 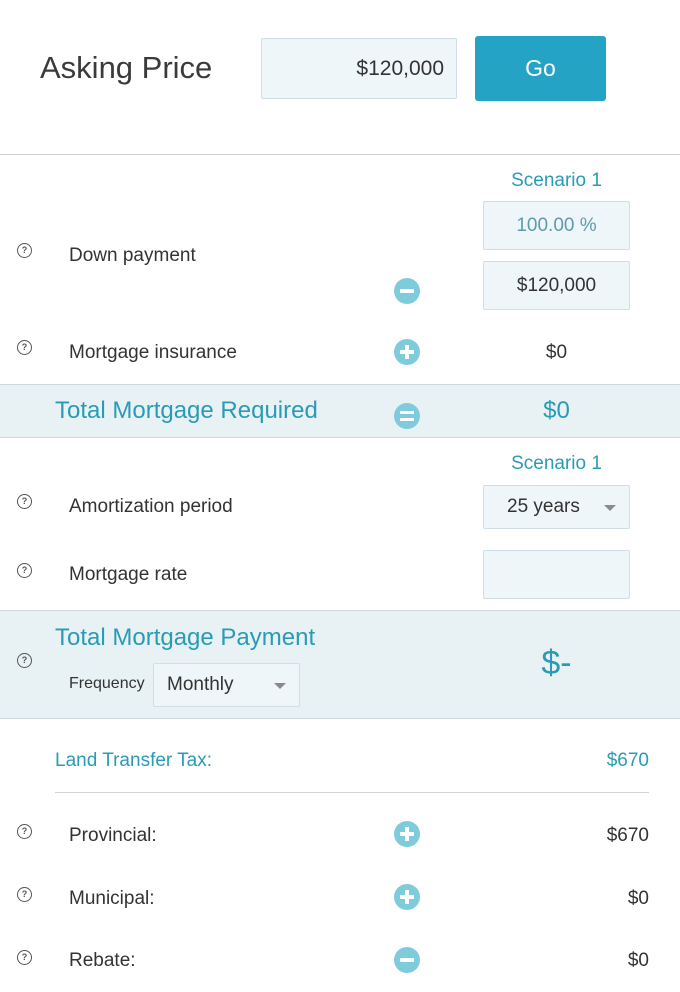 I want to click on mortgage-rate-label: Mortgage rate, so click(x=128, y=574).